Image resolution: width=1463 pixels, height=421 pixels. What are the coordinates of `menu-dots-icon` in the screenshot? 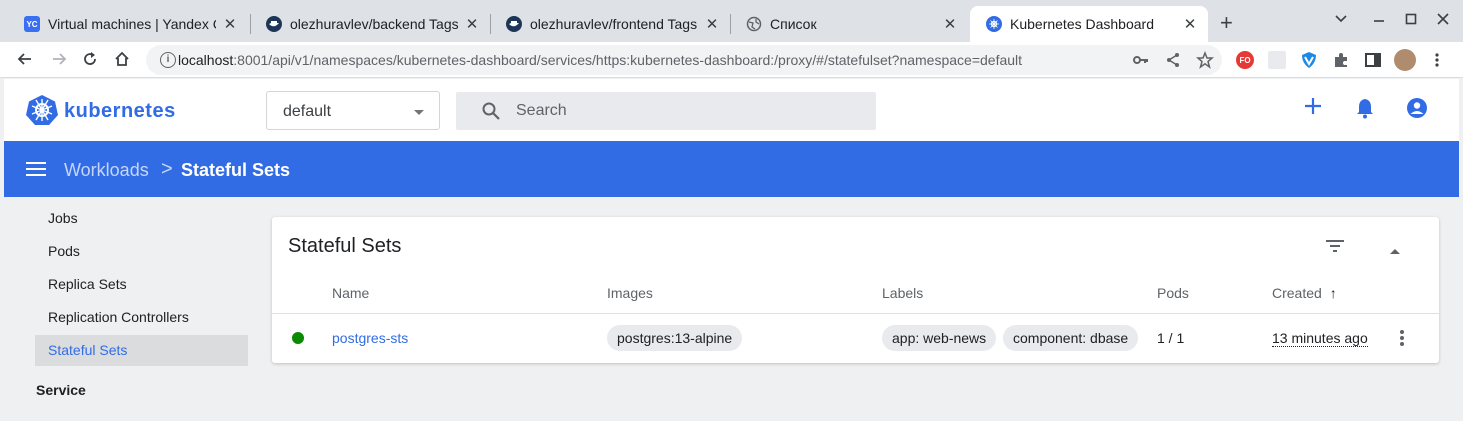 It's located at (1437, 60).